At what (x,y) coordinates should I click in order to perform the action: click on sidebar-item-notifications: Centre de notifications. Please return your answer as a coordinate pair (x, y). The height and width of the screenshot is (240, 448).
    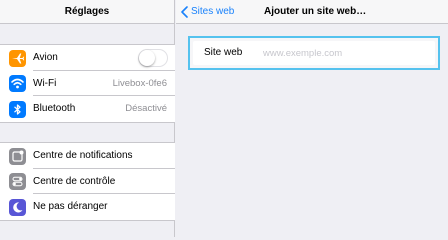
    Looking at the image, I should click on (87, 156).